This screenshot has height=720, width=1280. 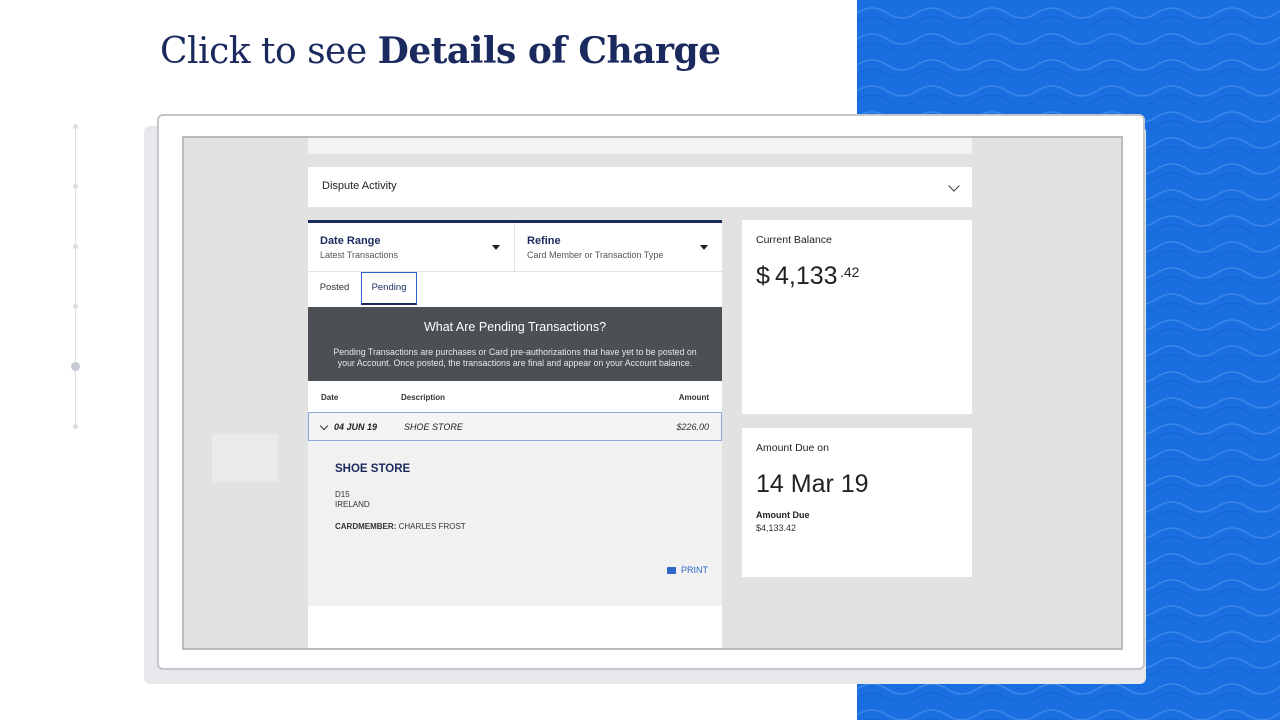 I want to click on current-balance-card: Current Balance $ 4,133 .42, so click(x=857, y=317).